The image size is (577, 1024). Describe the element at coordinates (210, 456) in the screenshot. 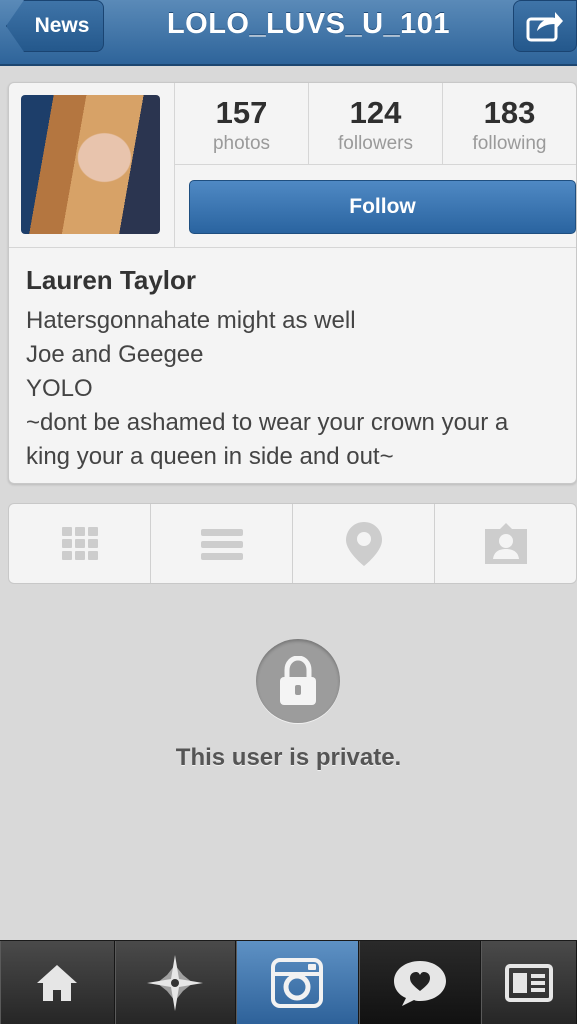

I see `bio-line: king your a queen in side and out~` at that location.